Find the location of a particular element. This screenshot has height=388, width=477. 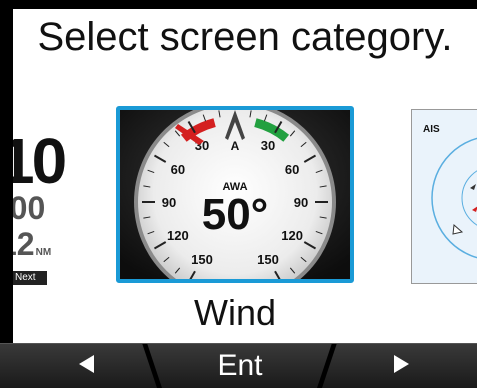

nav-distance-value: 12NM is located at coordinates (32, 248).